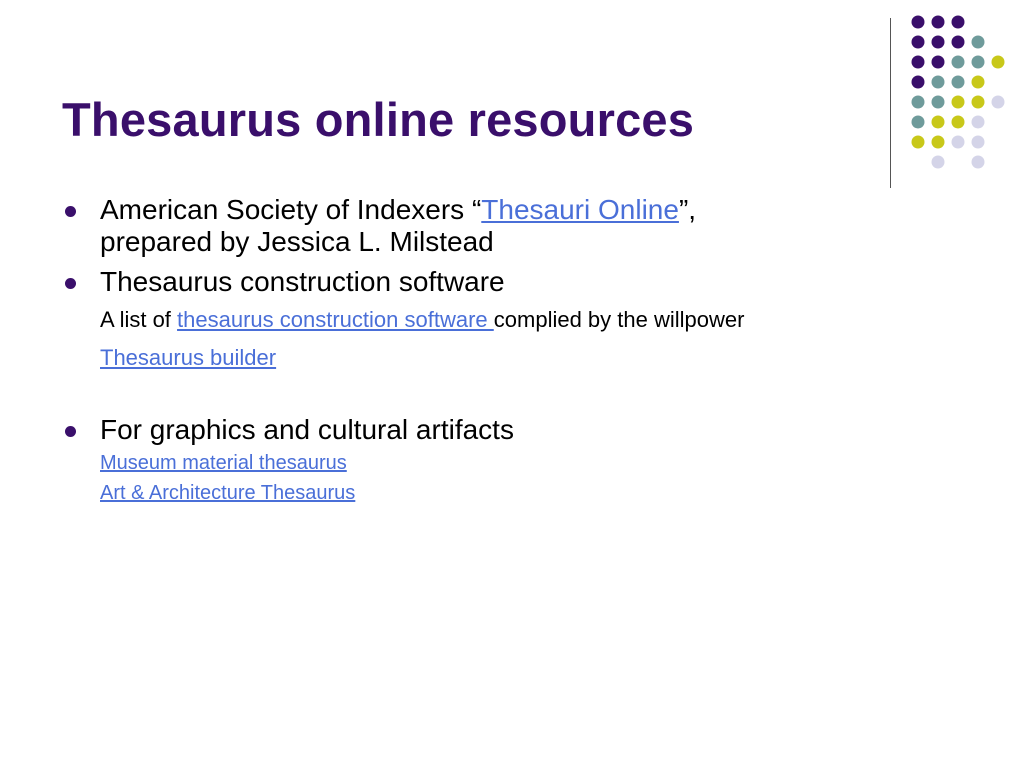 The image size is (1024, 768). Describe the element at coordinates (223, 463) in the screenshot. I see `link-museum-material-thesaurus: Museum material thesaurus` at that location.